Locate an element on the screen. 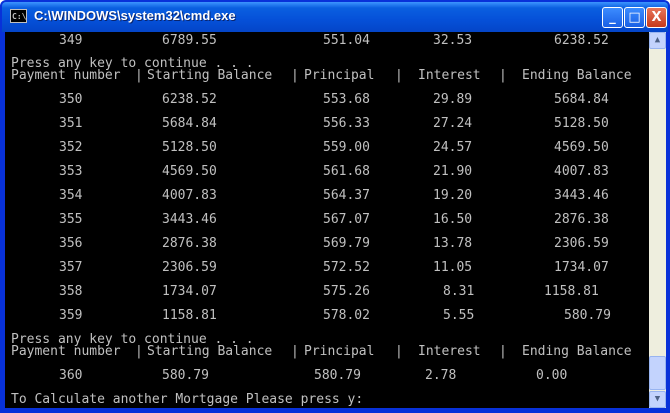  table-row: 358 1734.07 575.26 8.31 1158.81 is located at coordinates (305, 292).